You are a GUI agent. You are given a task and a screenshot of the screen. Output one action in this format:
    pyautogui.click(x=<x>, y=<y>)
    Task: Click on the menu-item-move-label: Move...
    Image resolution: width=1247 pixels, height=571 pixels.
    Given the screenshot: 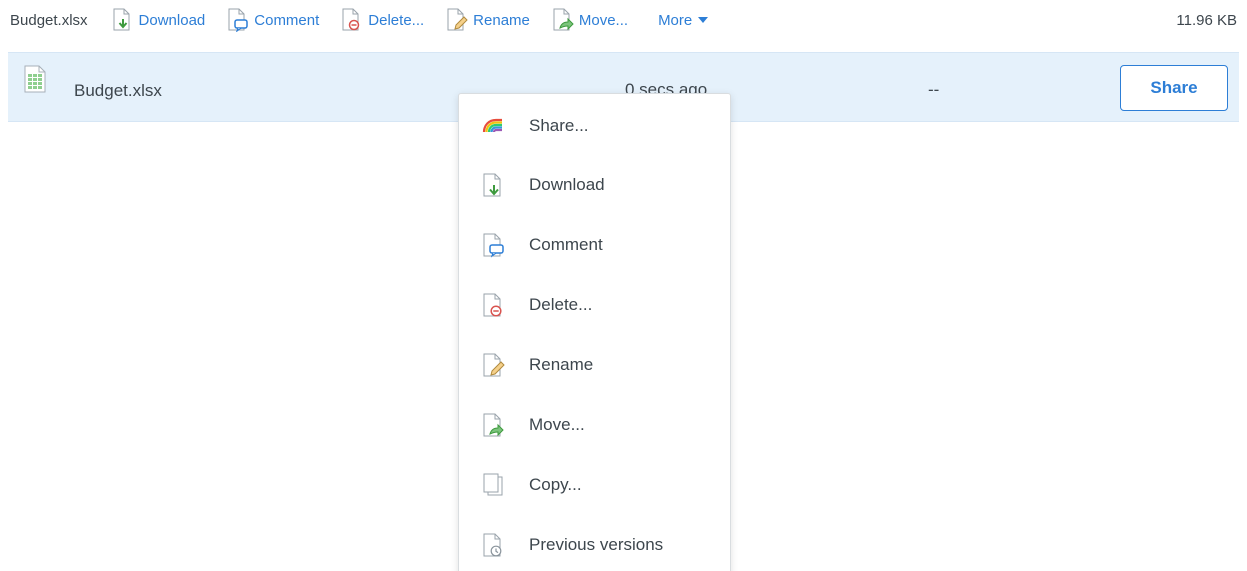 What is the action you would take?
    pyautogui.click(x=557, y=424)
    